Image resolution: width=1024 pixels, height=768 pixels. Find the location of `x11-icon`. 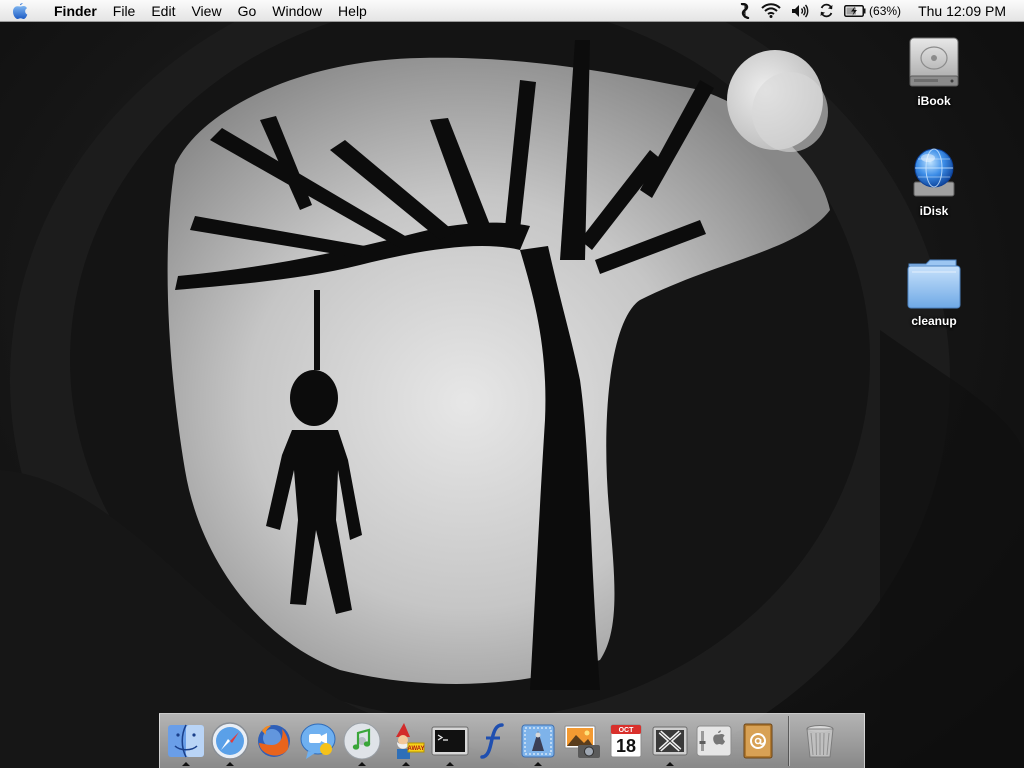

x11-icon is located at coordinates (670, 741).